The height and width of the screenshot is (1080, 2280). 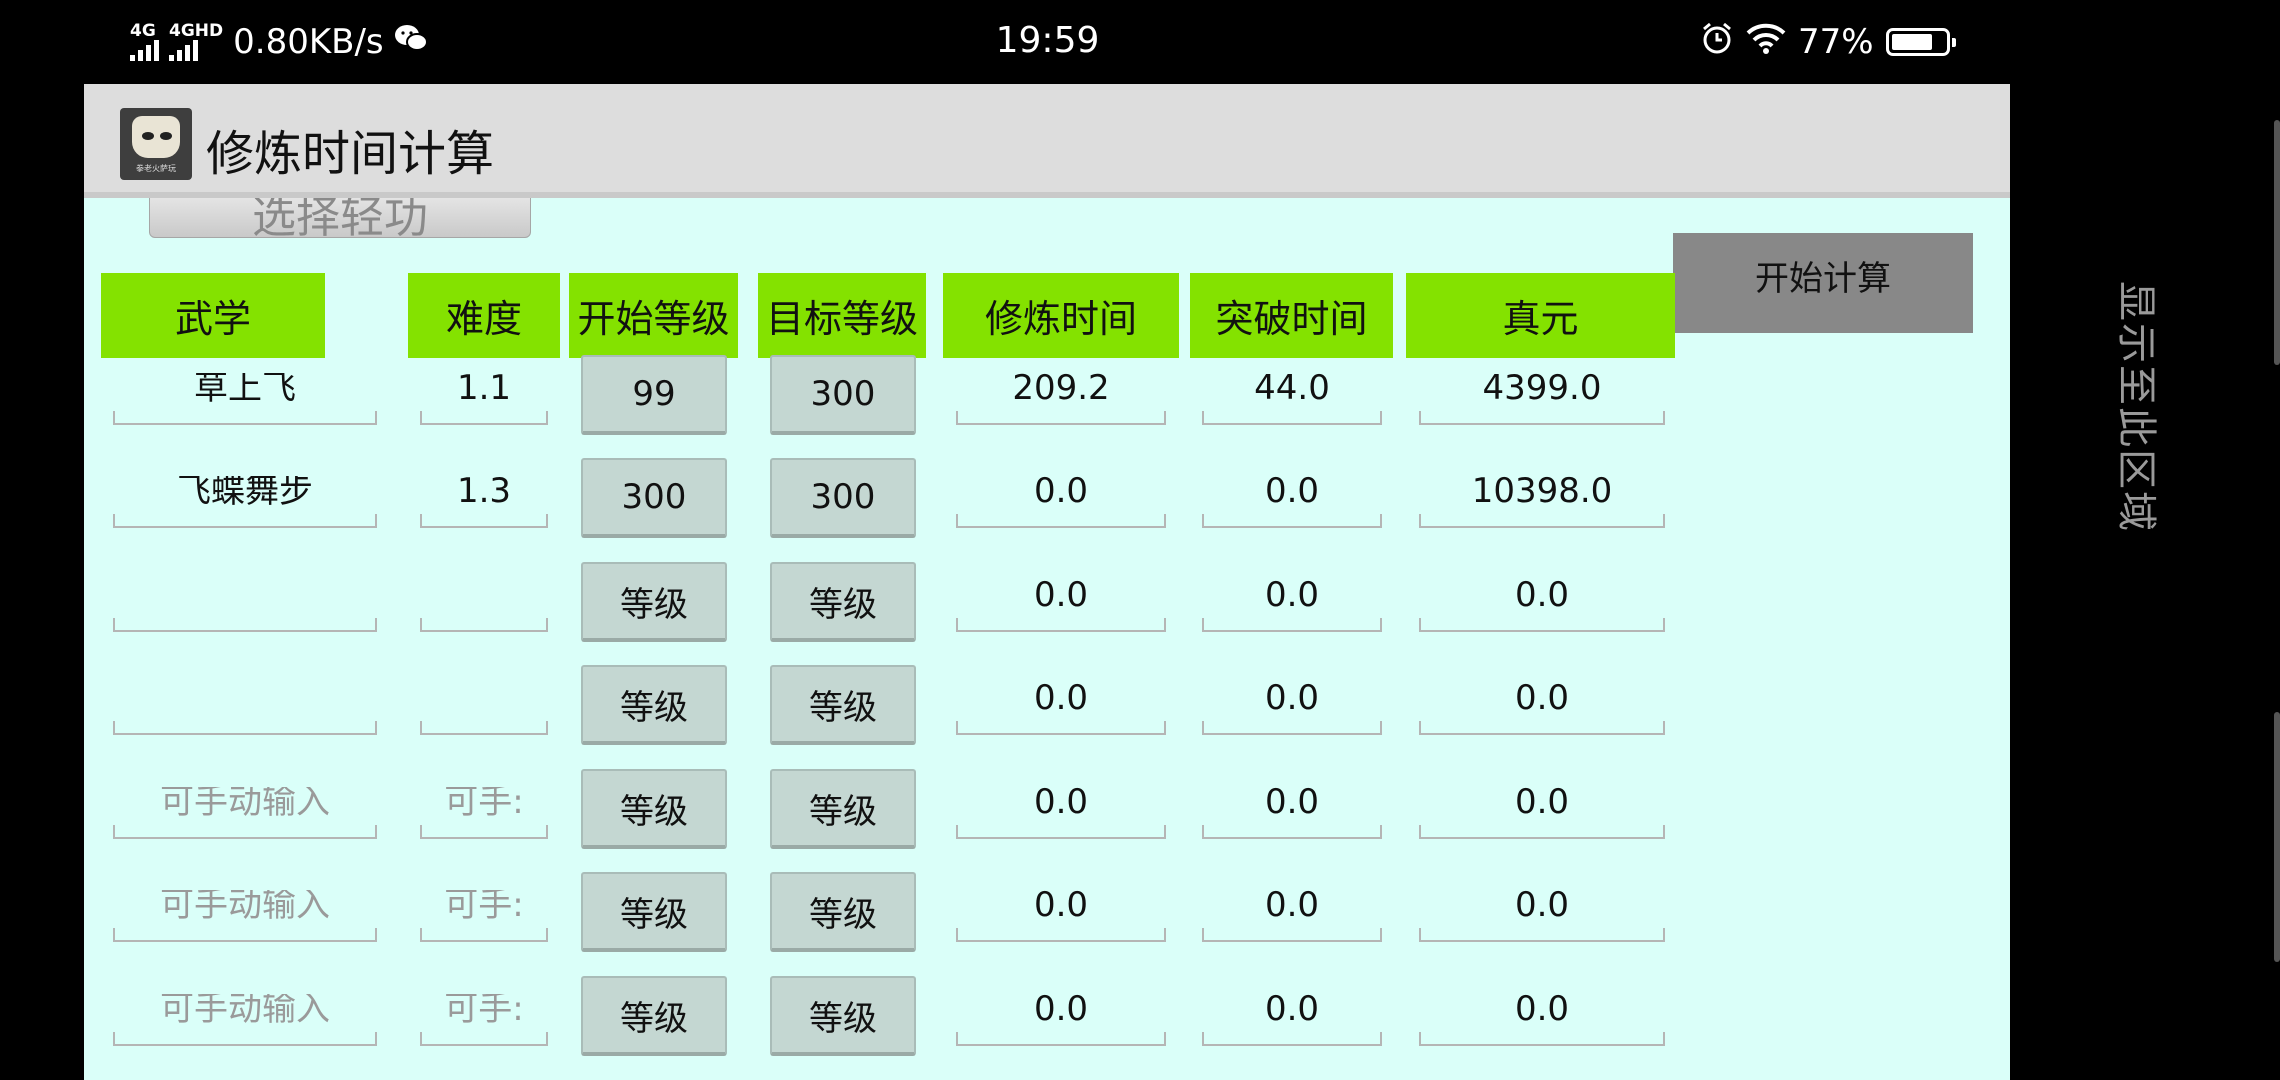 I want to click on battery-icon, so click(x=1920, y=42).